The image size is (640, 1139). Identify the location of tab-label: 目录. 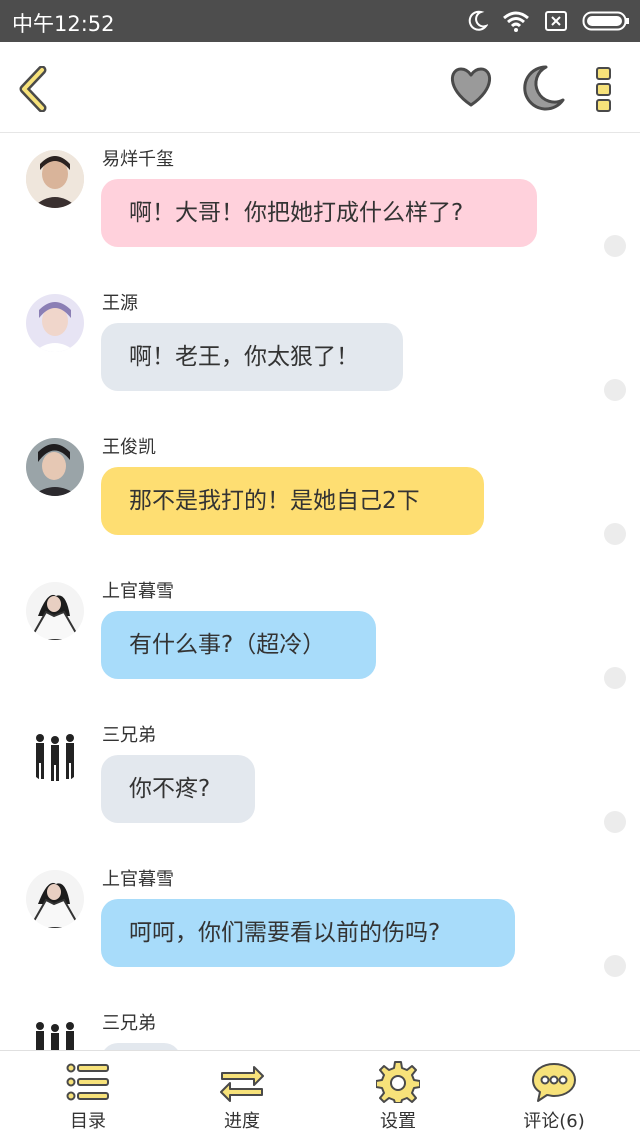
(88, 1121).